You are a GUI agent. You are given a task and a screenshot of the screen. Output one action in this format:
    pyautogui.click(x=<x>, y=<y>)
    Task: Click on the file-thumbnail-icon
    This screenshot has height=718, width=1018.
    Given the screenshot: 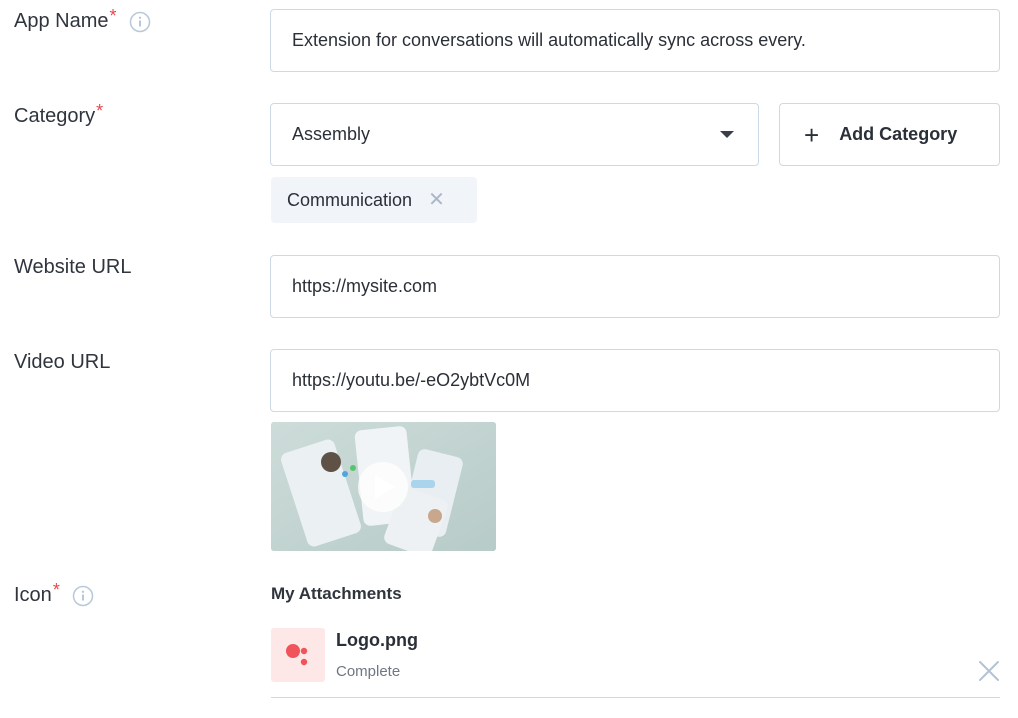 What is the action you would take?
    pyautogui.click(x=298, y=655)
    